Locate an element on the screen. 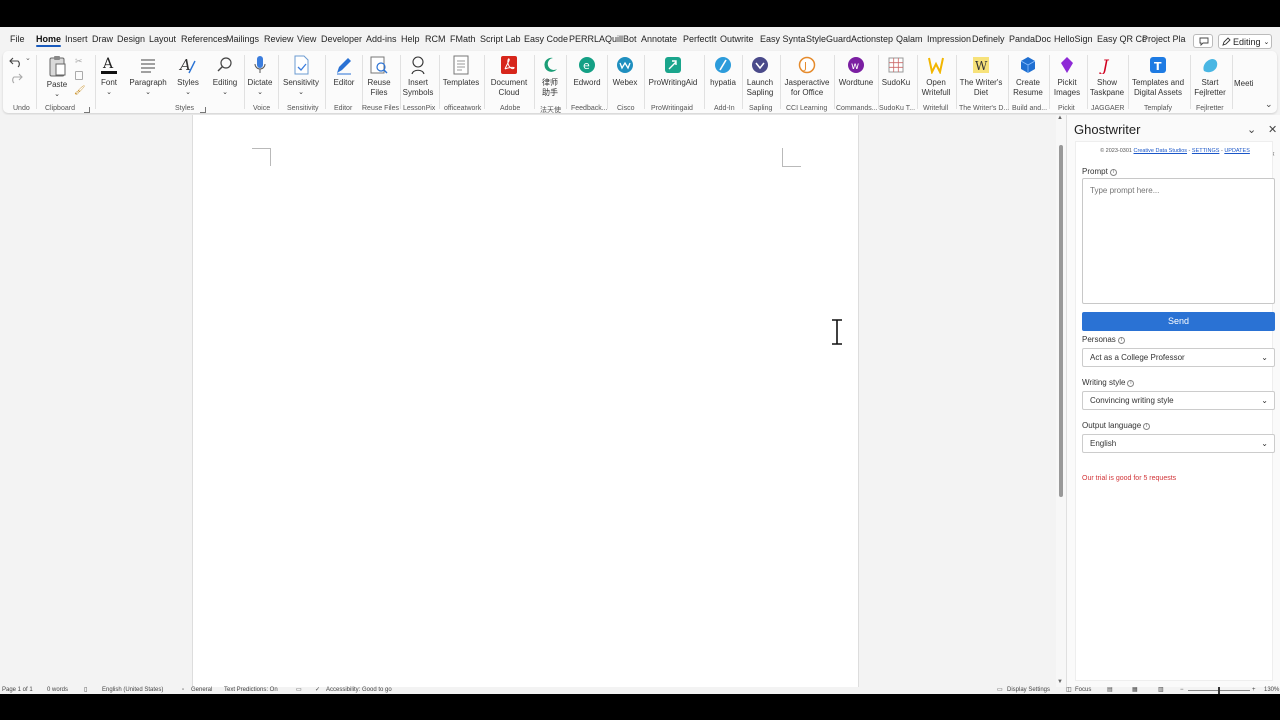 Image resolution: width=1280 pixels, height=720 pixels. language-status: English (United States) is located at coordinates (132, 690).